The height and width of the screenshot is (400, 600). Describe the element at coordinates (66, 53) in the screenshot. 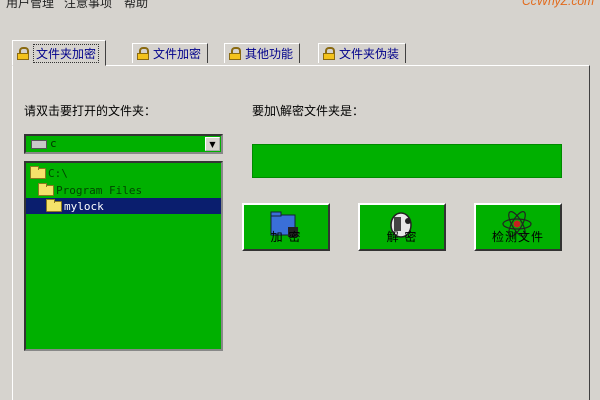

I see `tab-label: 文件夹加密` at that location.